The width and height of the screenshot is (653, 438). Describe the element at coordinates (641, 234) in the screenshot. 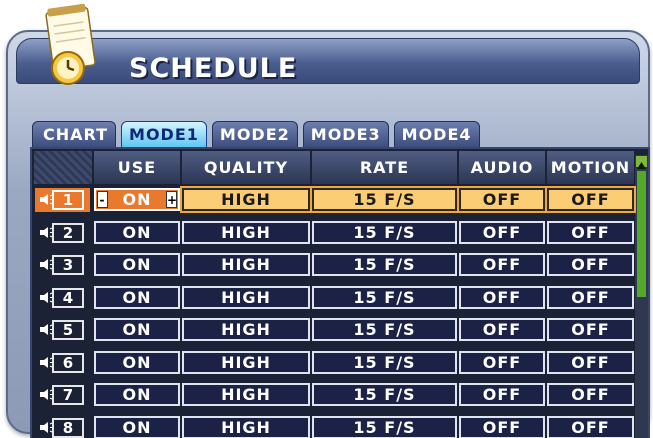

I see `scroll-thumb` at that location.